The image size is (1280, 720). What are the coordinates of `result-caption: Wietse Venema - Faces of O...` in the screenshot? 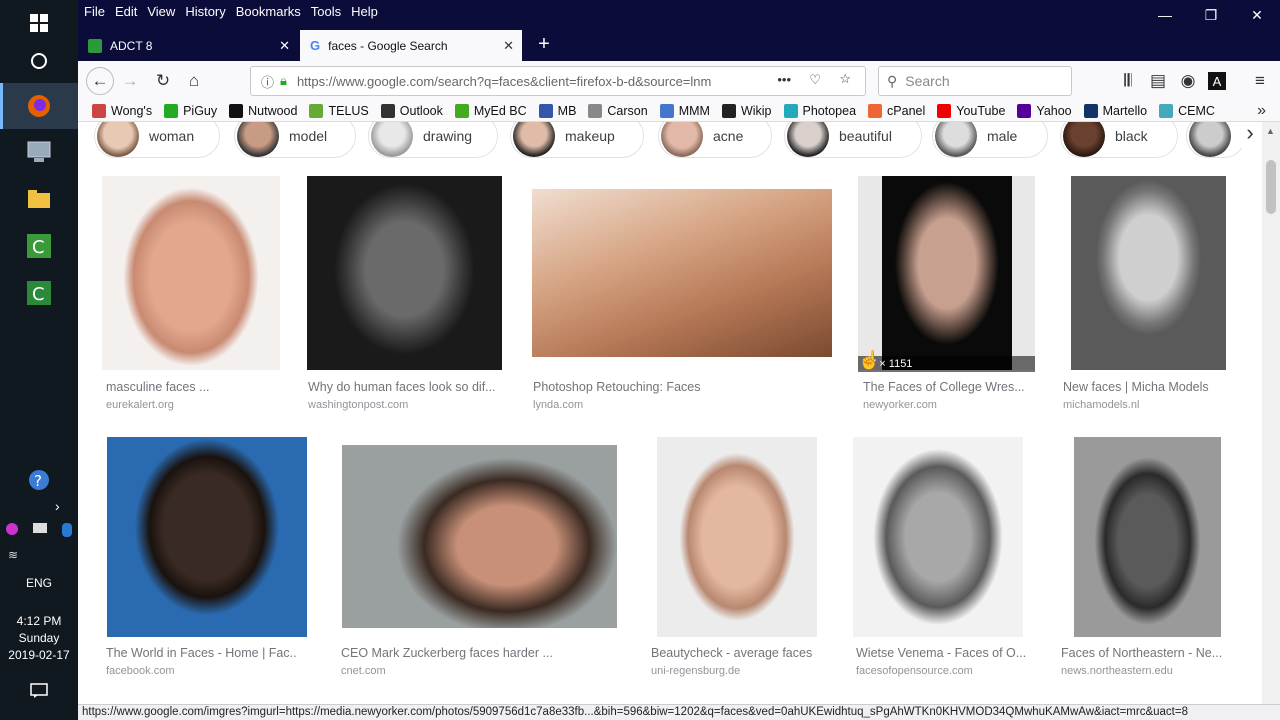 It's located at (943, 653).